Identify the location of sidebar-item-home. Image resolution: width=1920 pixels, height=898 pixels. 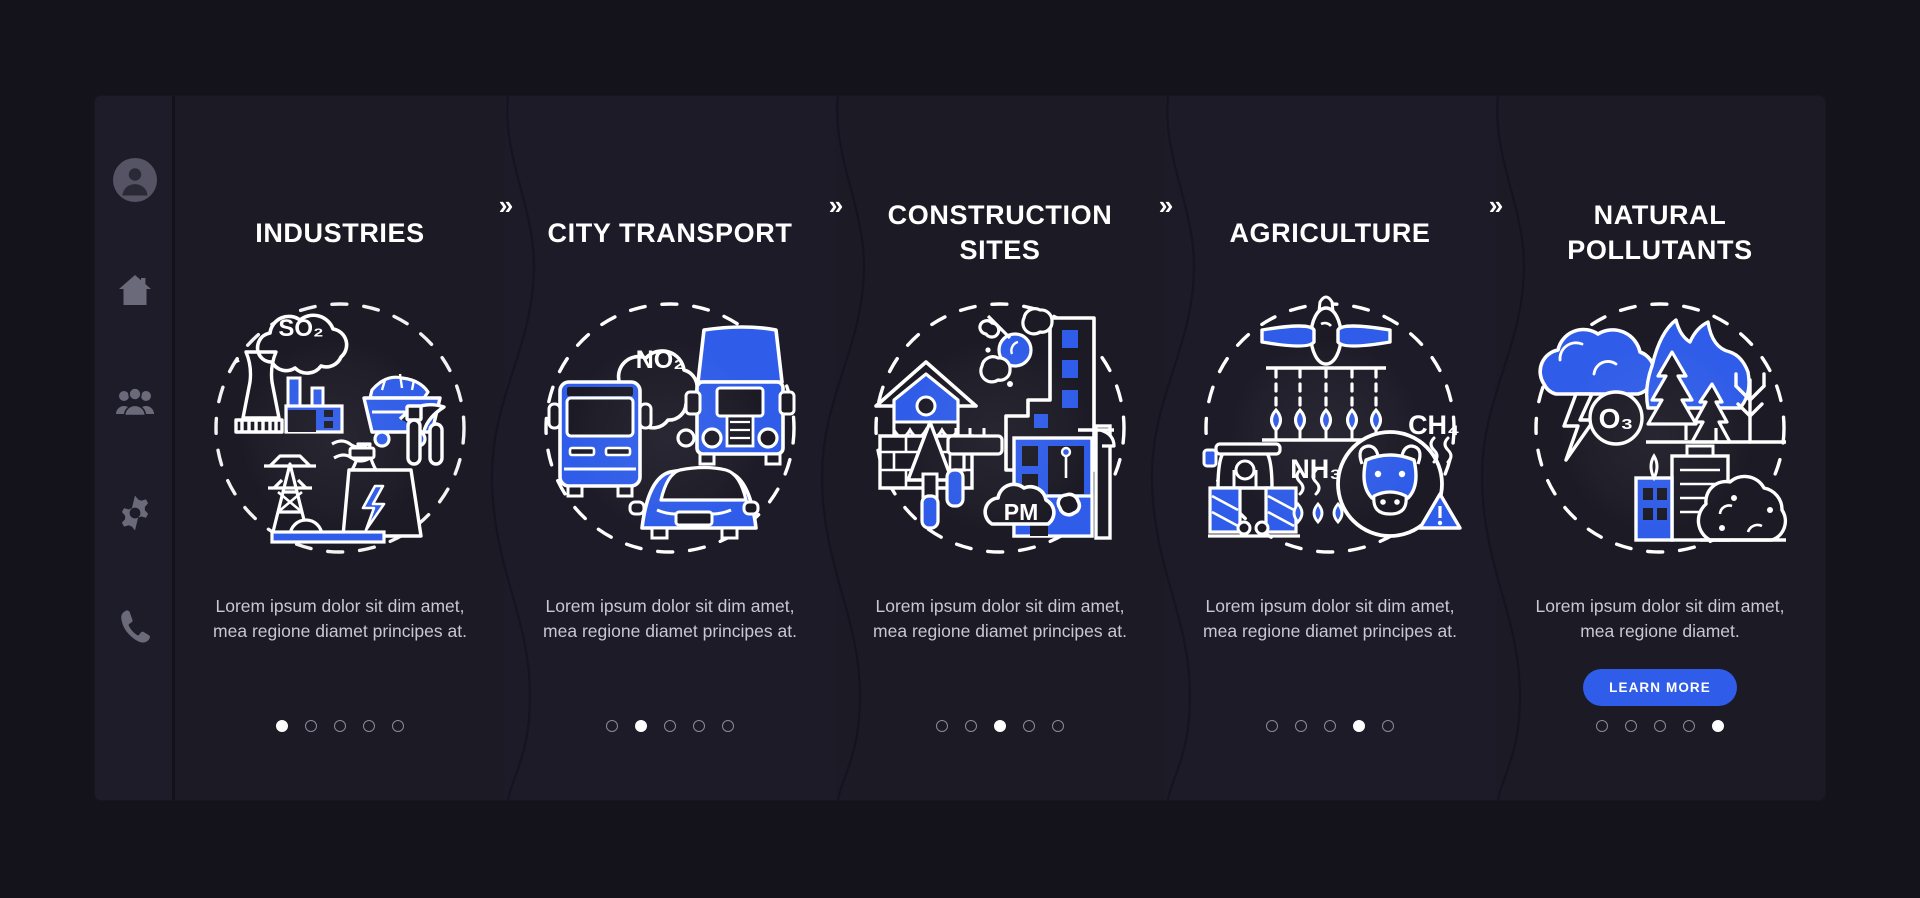
(135, 290).